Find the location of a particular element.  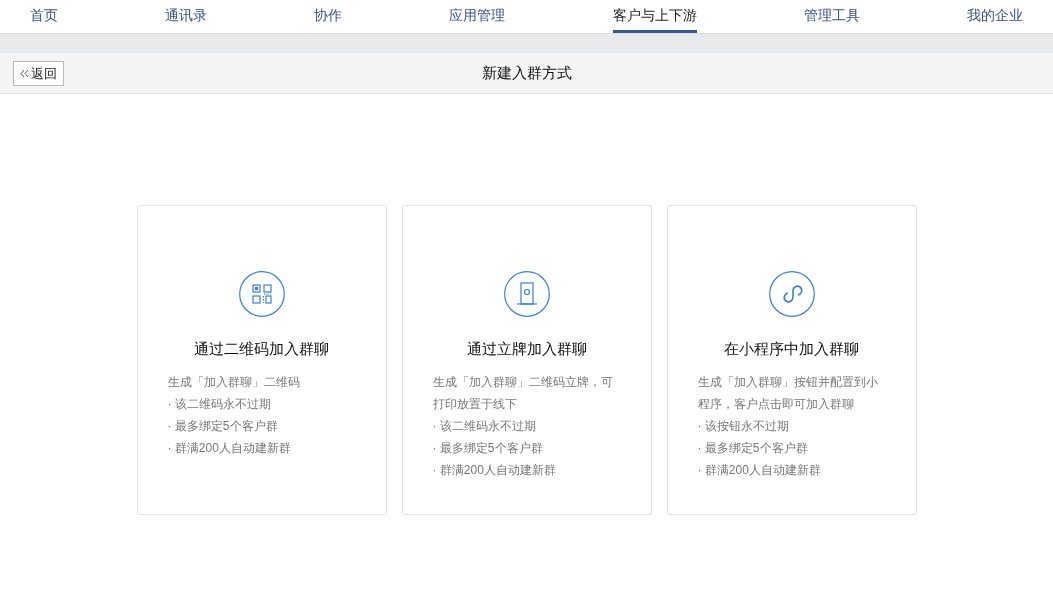

card-title: 在小程序中加入群聊 is located at coordinates (791, 349).